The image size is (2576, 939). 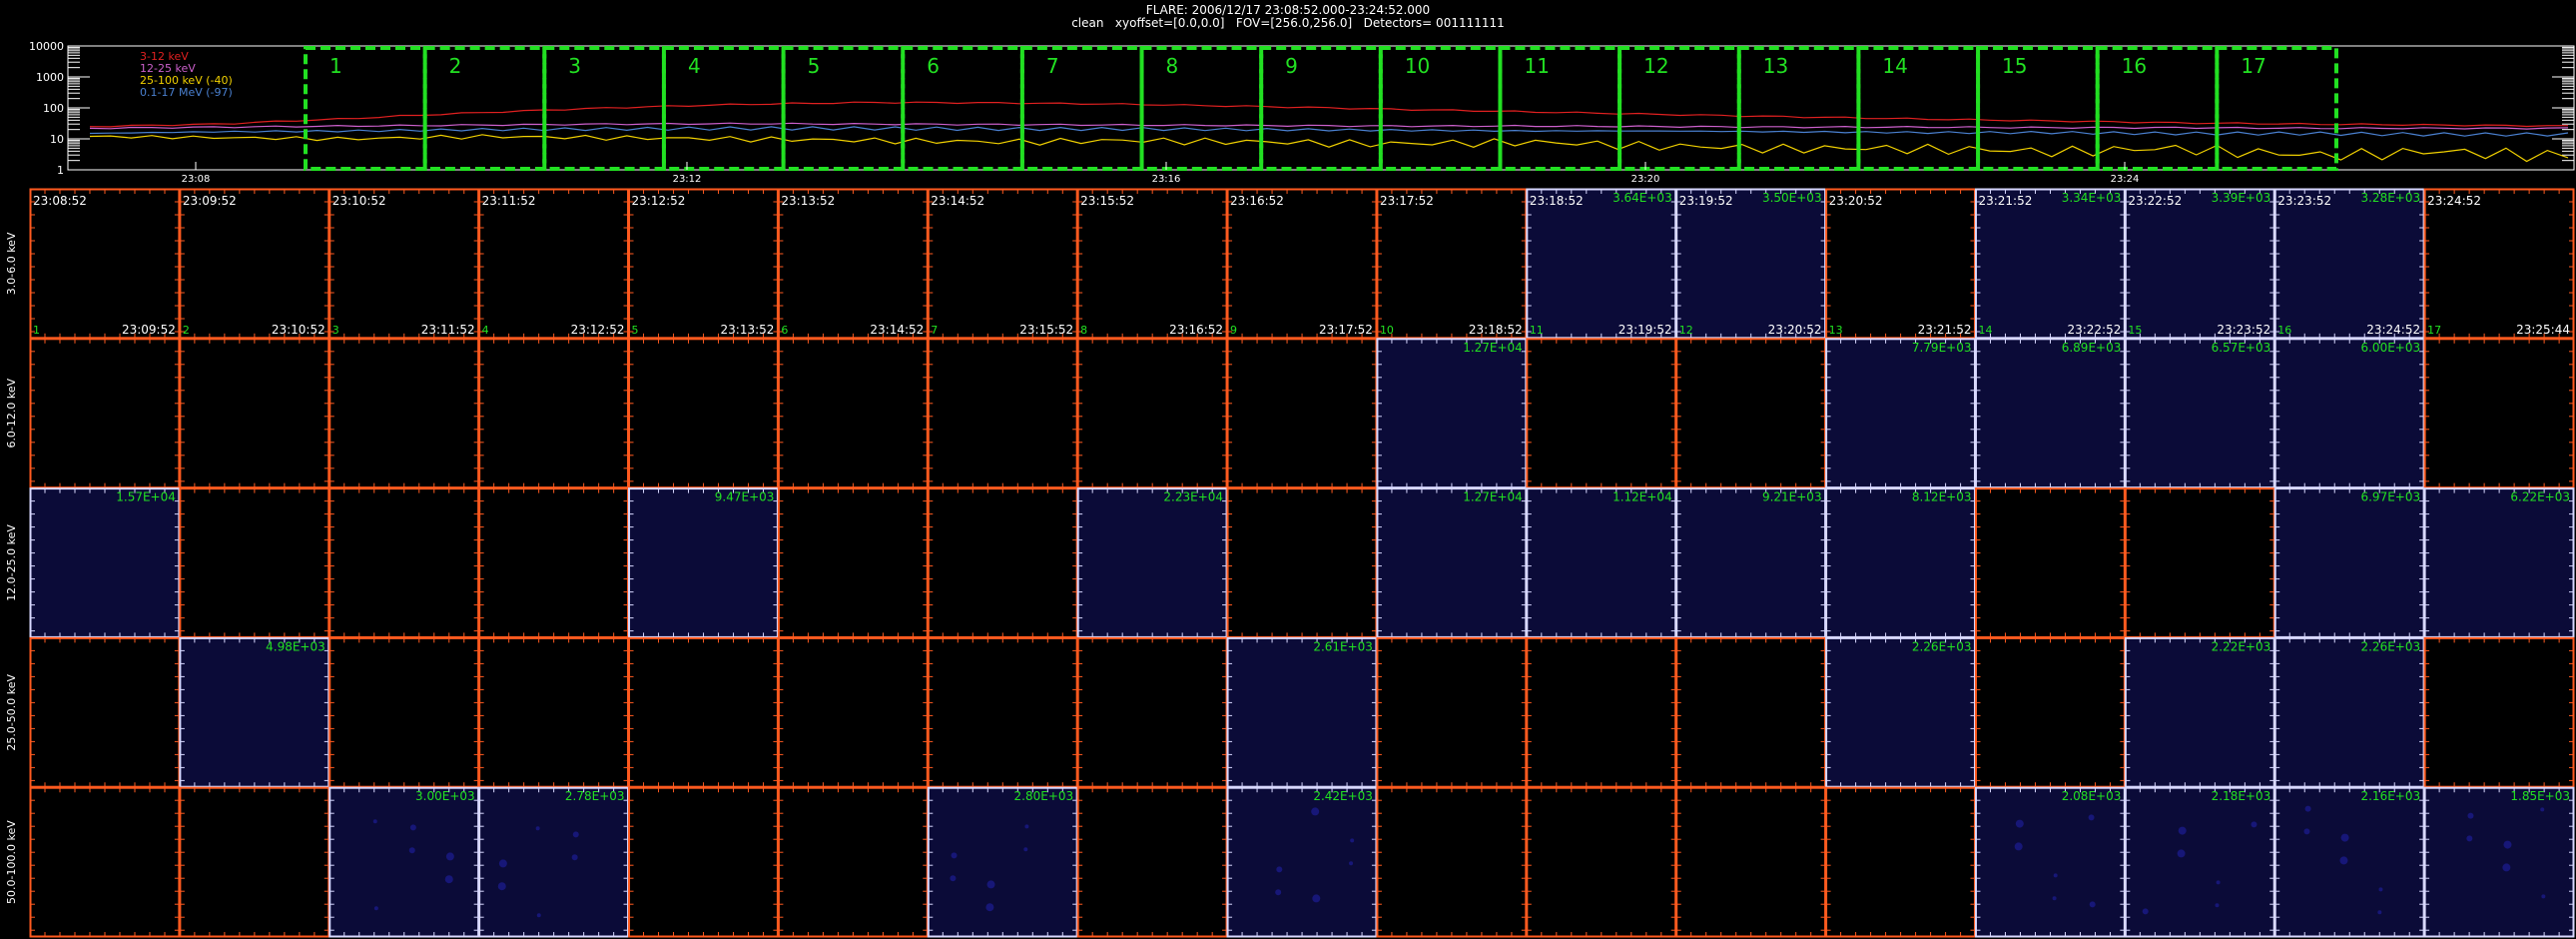 What do you see at coordinates (2454, 201) in the screenshot?
I see `cell-start-time: 23:24:52` at bounding box center [2454, 201].